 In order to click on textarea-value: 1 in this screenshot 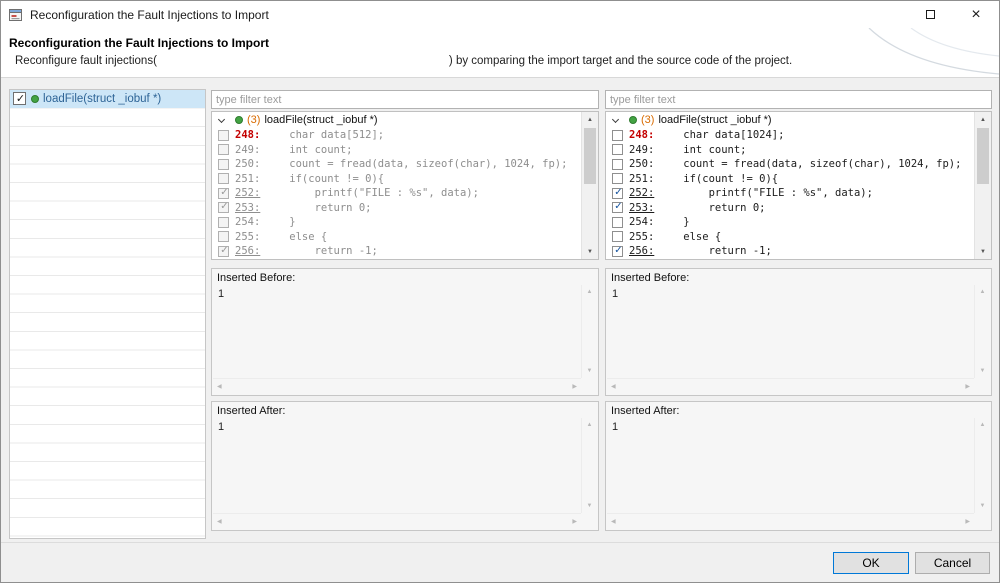, I will do `click(615, 294)`.